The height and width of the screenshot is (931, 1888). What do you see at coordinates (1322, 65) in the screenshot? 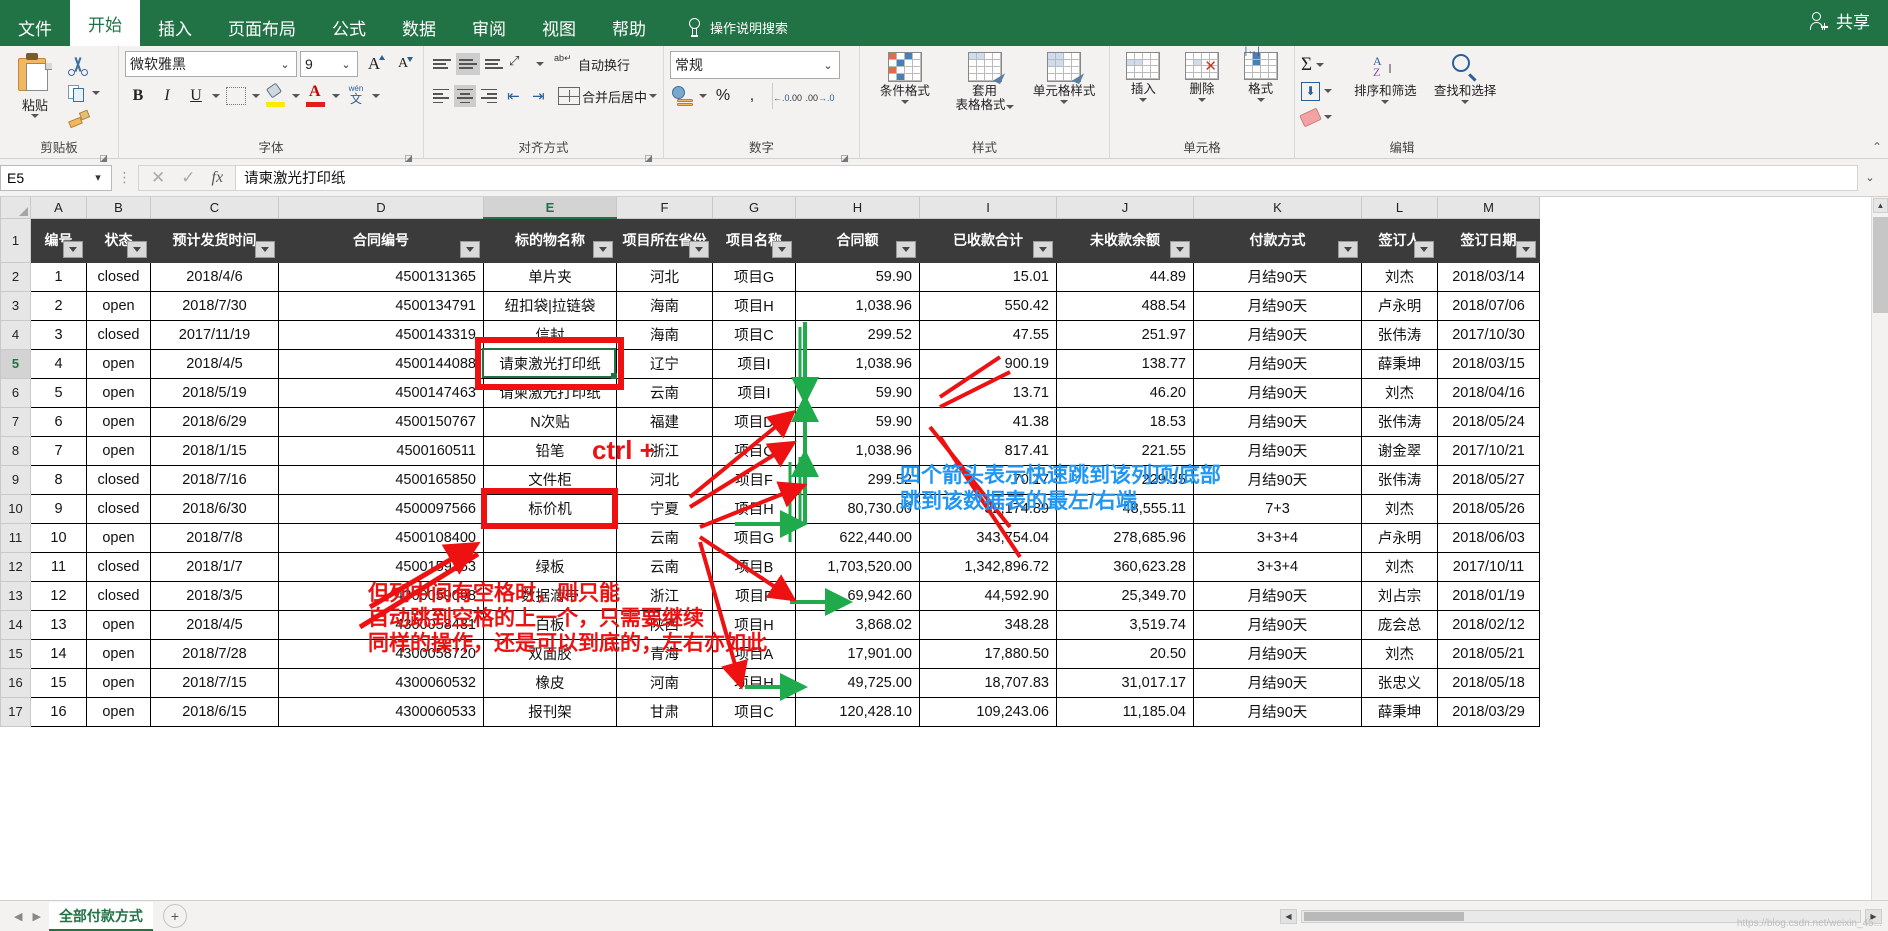
I see `autosum-button: Σ` at bounding box center [1322, 65].